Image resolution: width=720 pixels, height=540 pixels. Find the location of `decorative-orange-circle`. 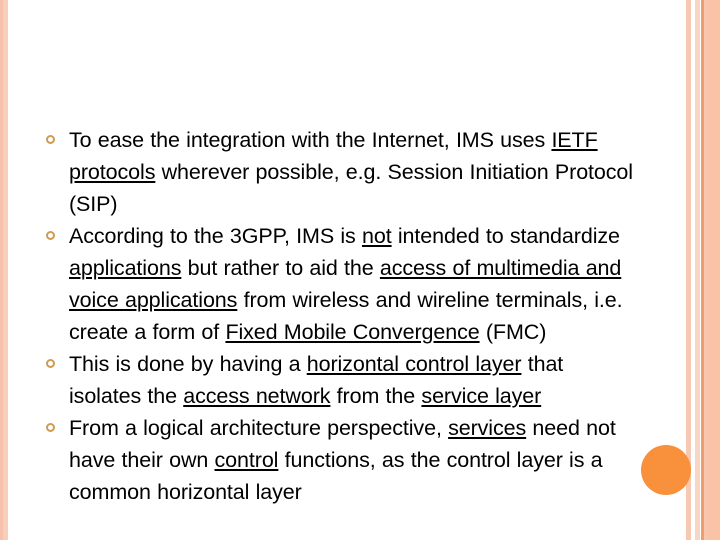

decorative-orange-circle is located at coordinates (666, 470).